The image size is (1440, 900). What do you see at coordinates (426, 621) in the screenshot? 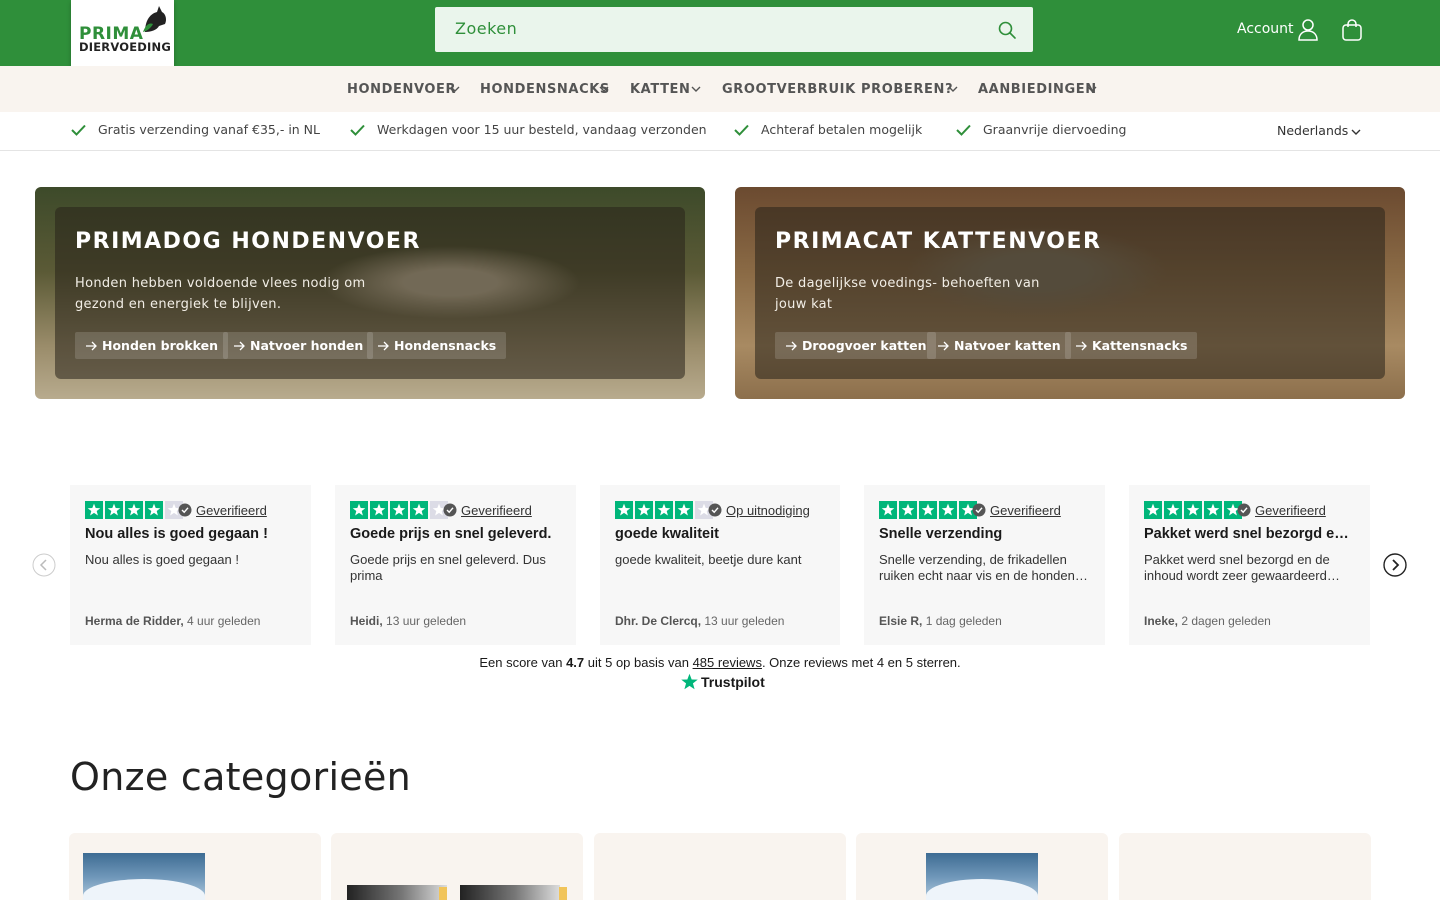
I see `review-time: 13 uur geleden` at bounding box center [426, 621].